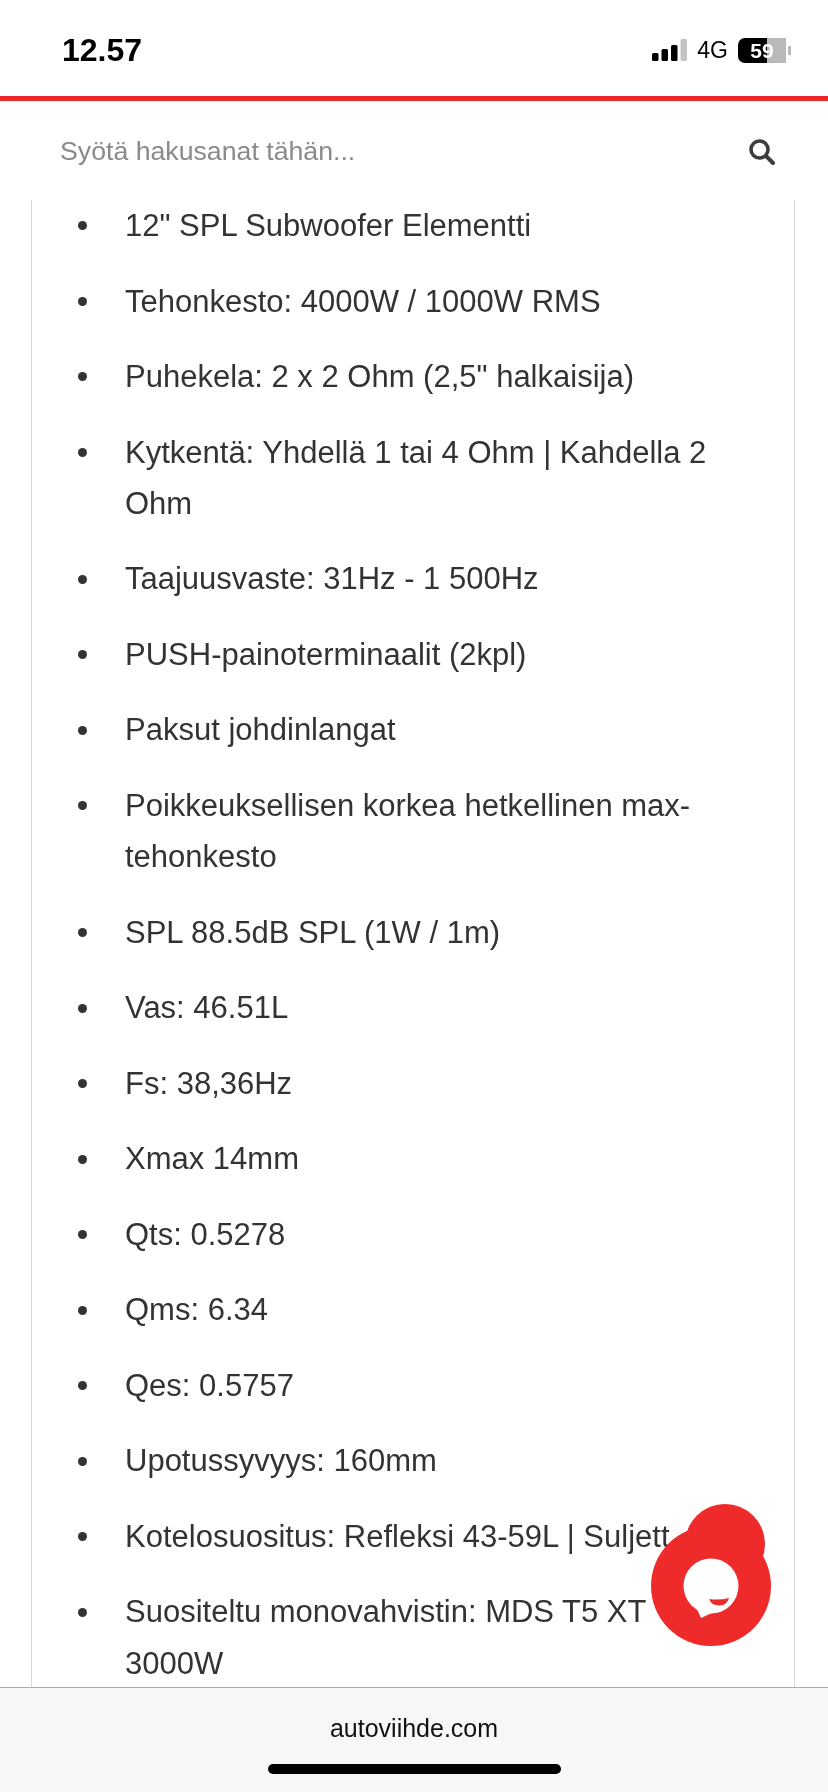 The image size is (828, 1792). I want to click on spec-item-text: Suositeltu monovahvistin: MDS T5 XT 3000W, so click(385, 1637).